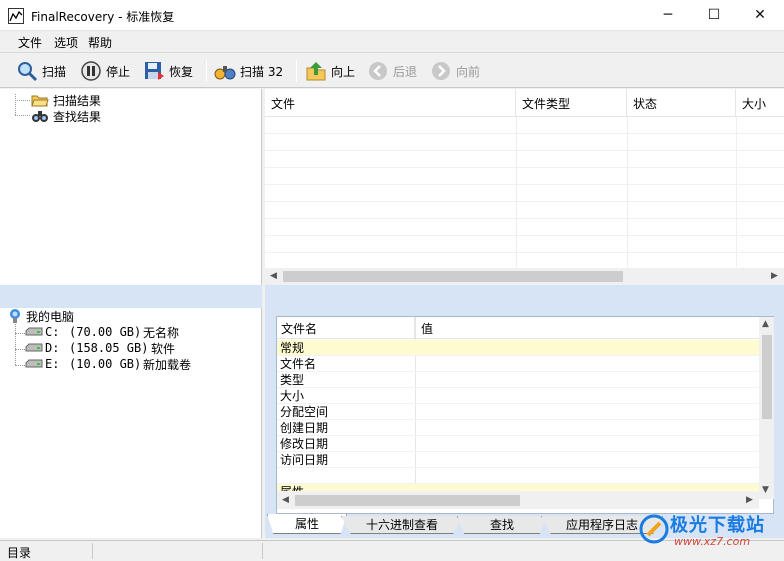 This screenshot has width=784, height=561. What do you see at coordinates (52, 348) in the screenshot?
I see `drive-letter: D:` at bounding box center [52, 348].